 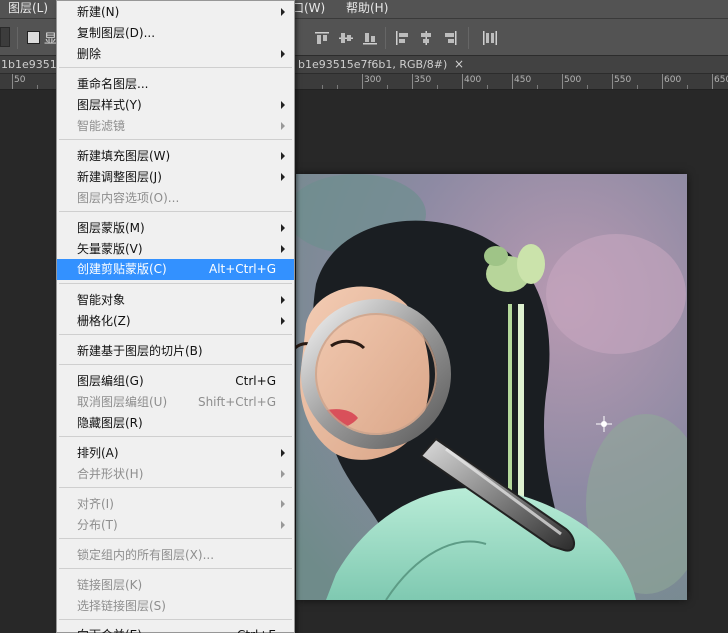 I want to click on menu-item-select-linked-layers: 选择链接图层(S), so click(x=175, y=606).